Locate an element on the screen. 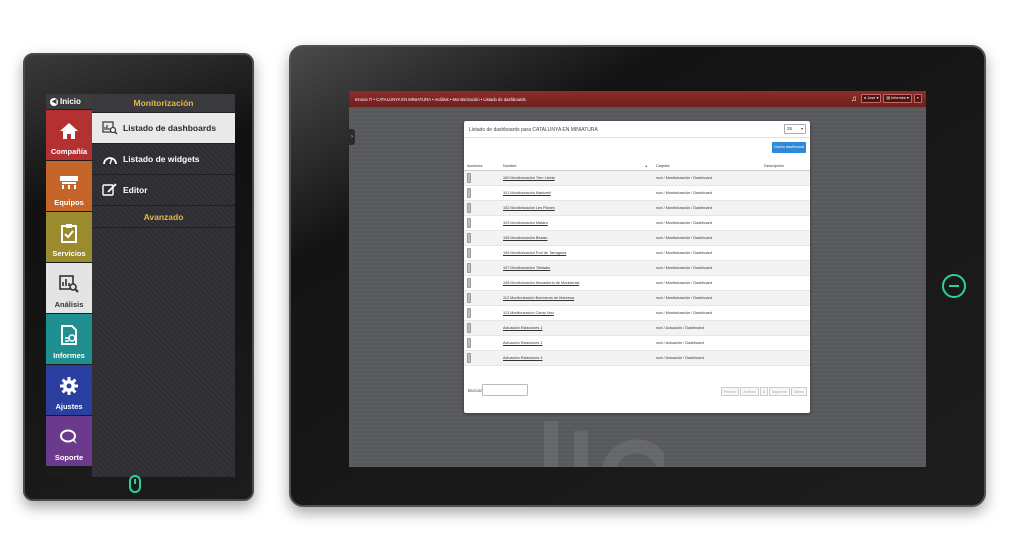  rail-item-informes: Informes is located at coordinates (69, 339).